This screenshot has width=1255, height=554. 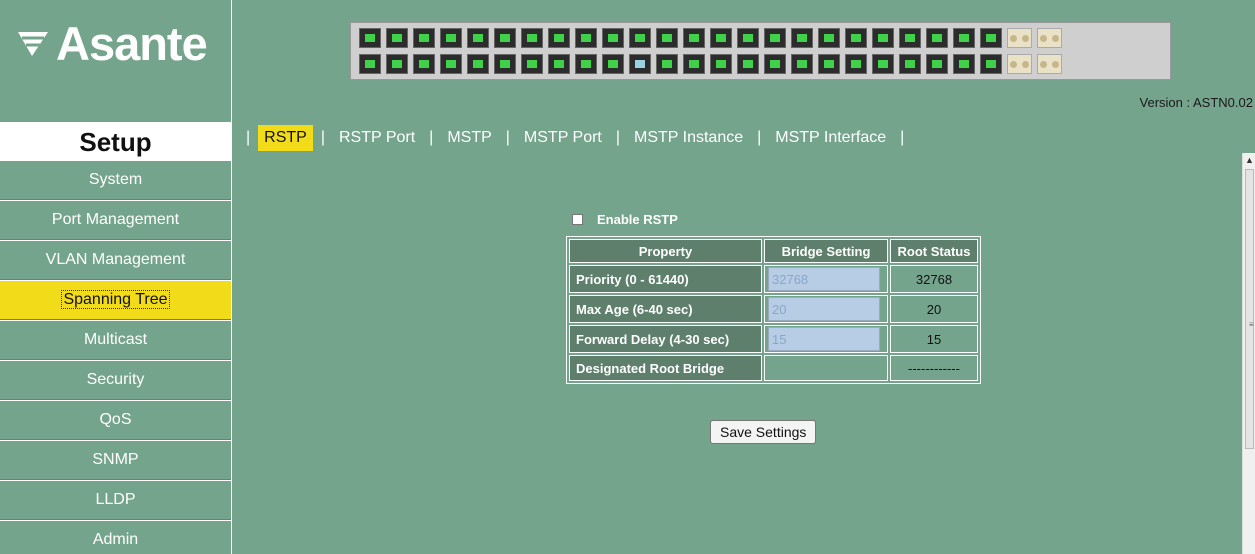 I want to click on sidebar-item-label: Admin, so click(x=115, y=539).